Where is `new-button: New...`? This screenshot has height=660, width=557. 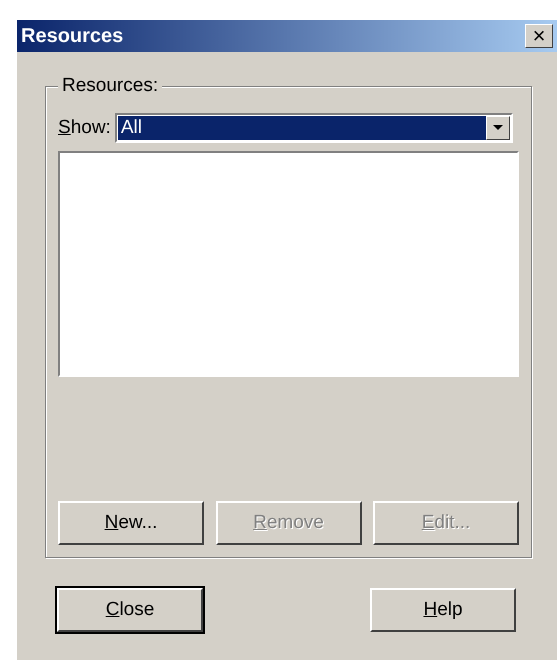
new-button: New... is located at coordinates (131, 523).